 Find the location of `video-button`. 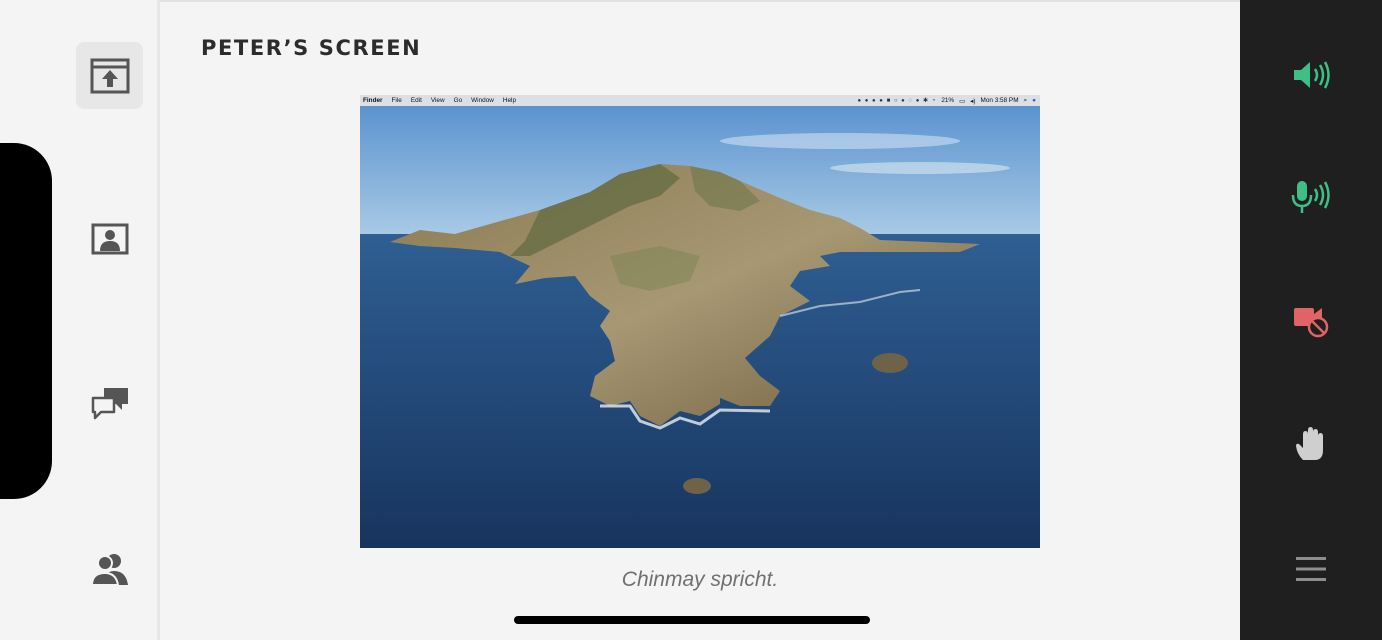

video-button is located at coordinates (109, 238).